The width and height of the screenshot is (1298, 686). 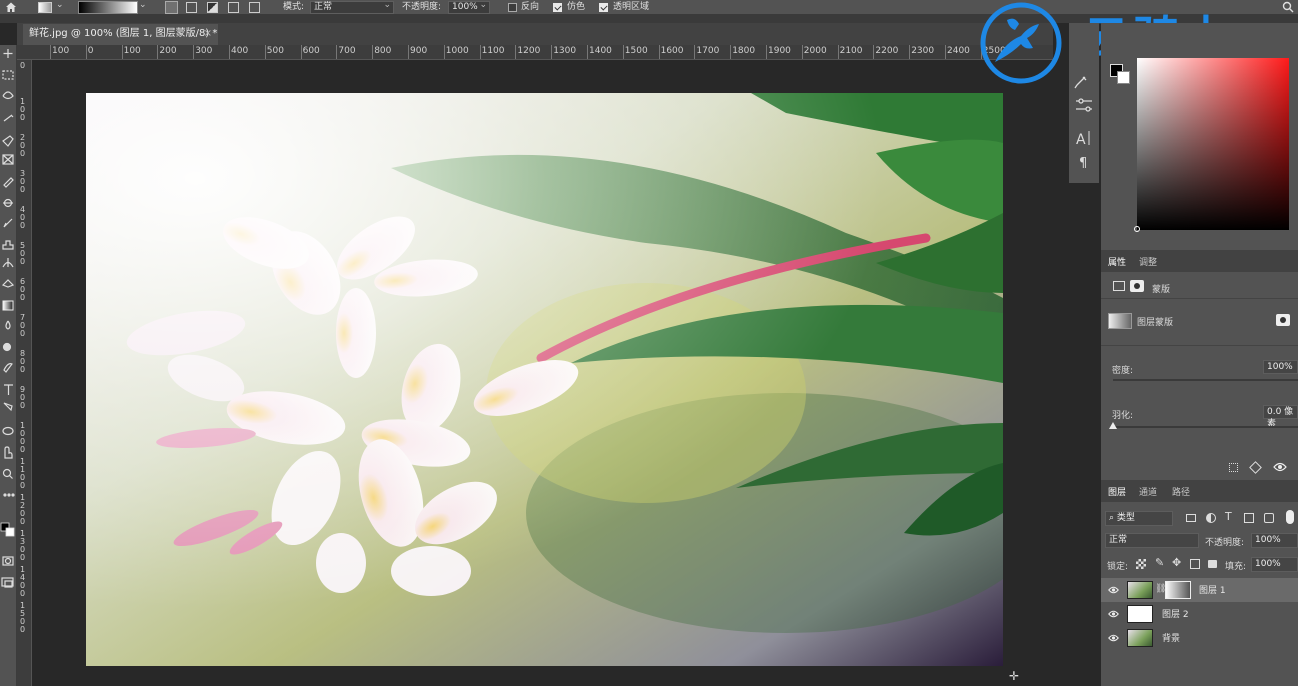 What do you see at coordinates (1290, 517) in the screenshot?
I see `filter-toggle-icon` at bounding box center [1290, 517].